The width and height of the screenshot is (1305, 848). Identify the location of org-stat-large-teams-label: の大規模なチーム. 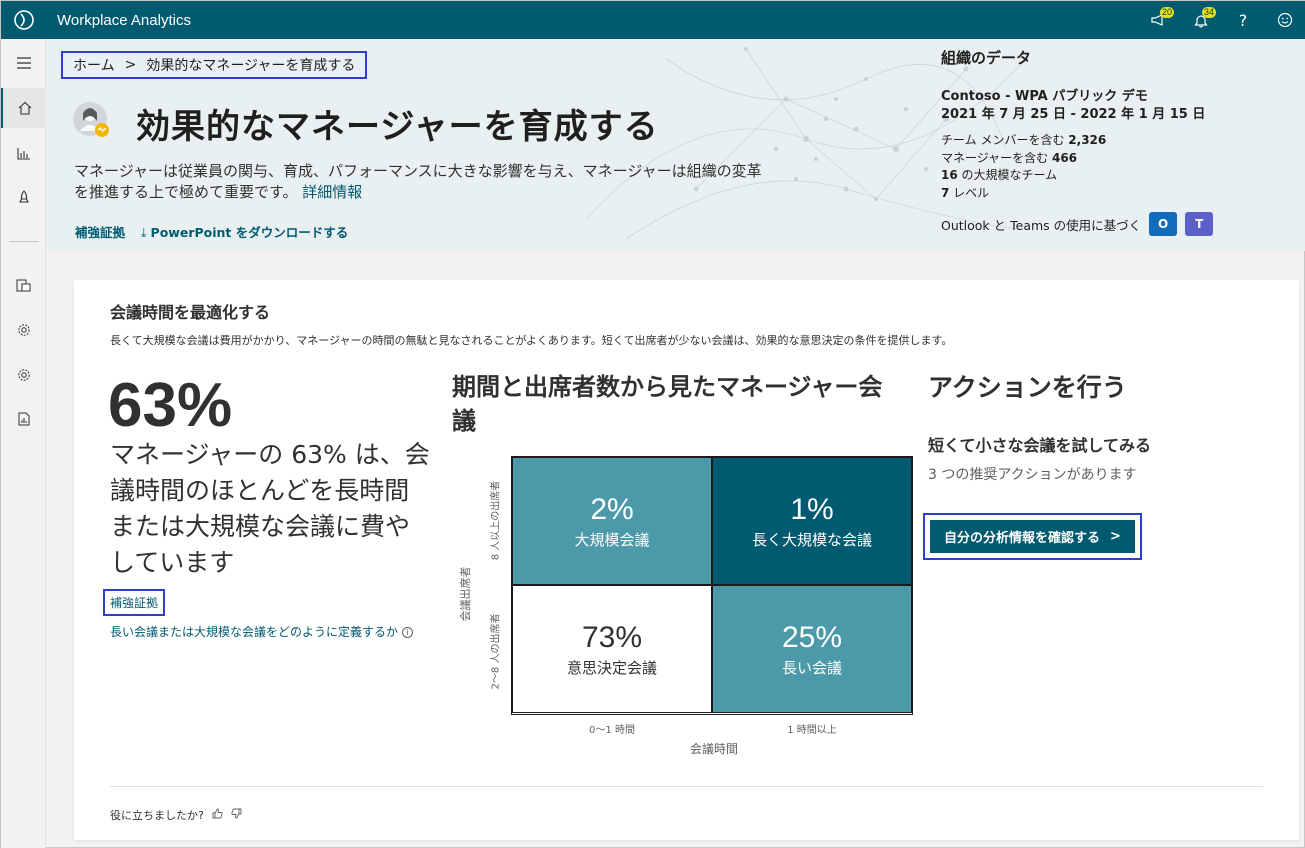
(1007, 175).